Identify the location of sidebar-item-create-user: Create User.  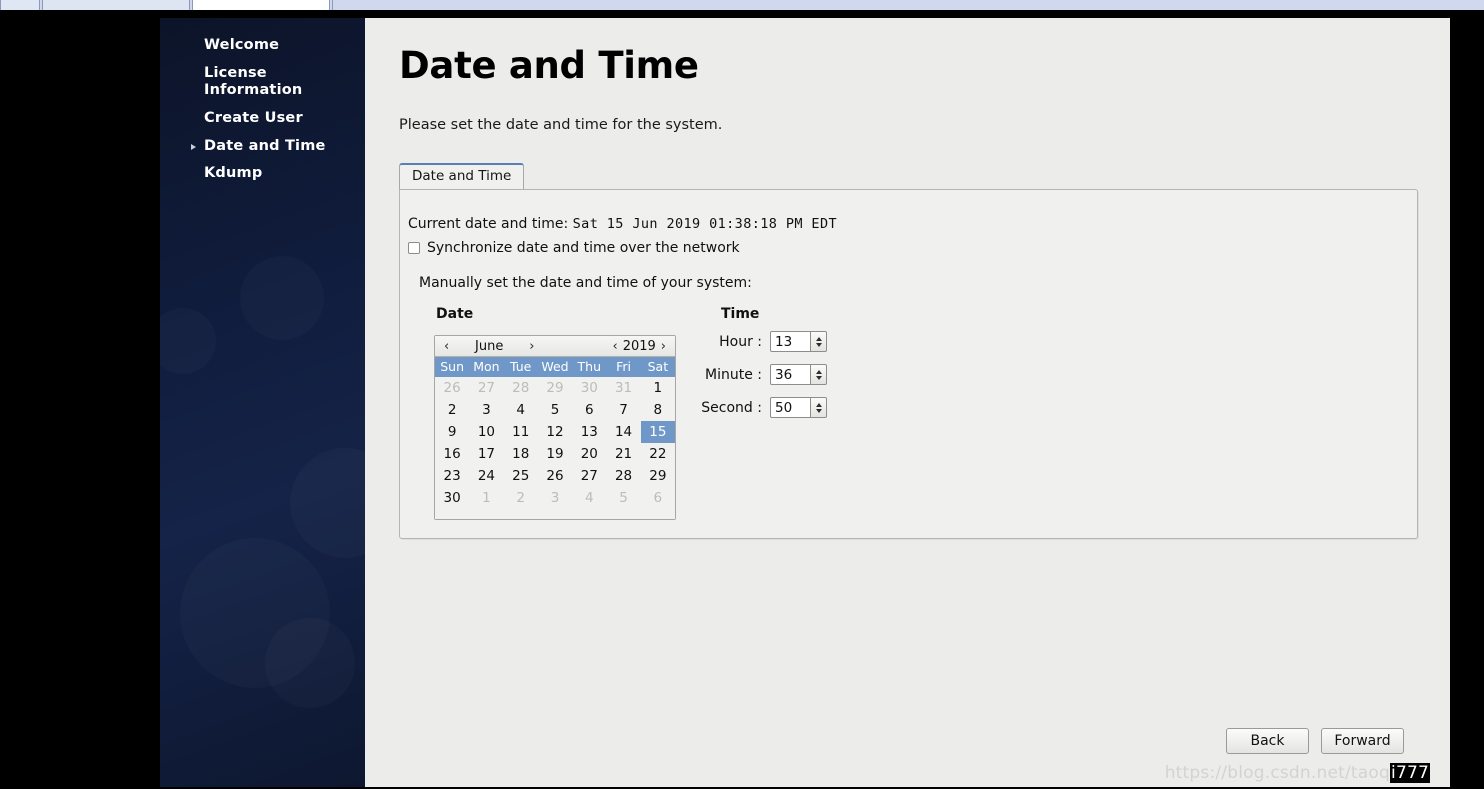
(262, 119).